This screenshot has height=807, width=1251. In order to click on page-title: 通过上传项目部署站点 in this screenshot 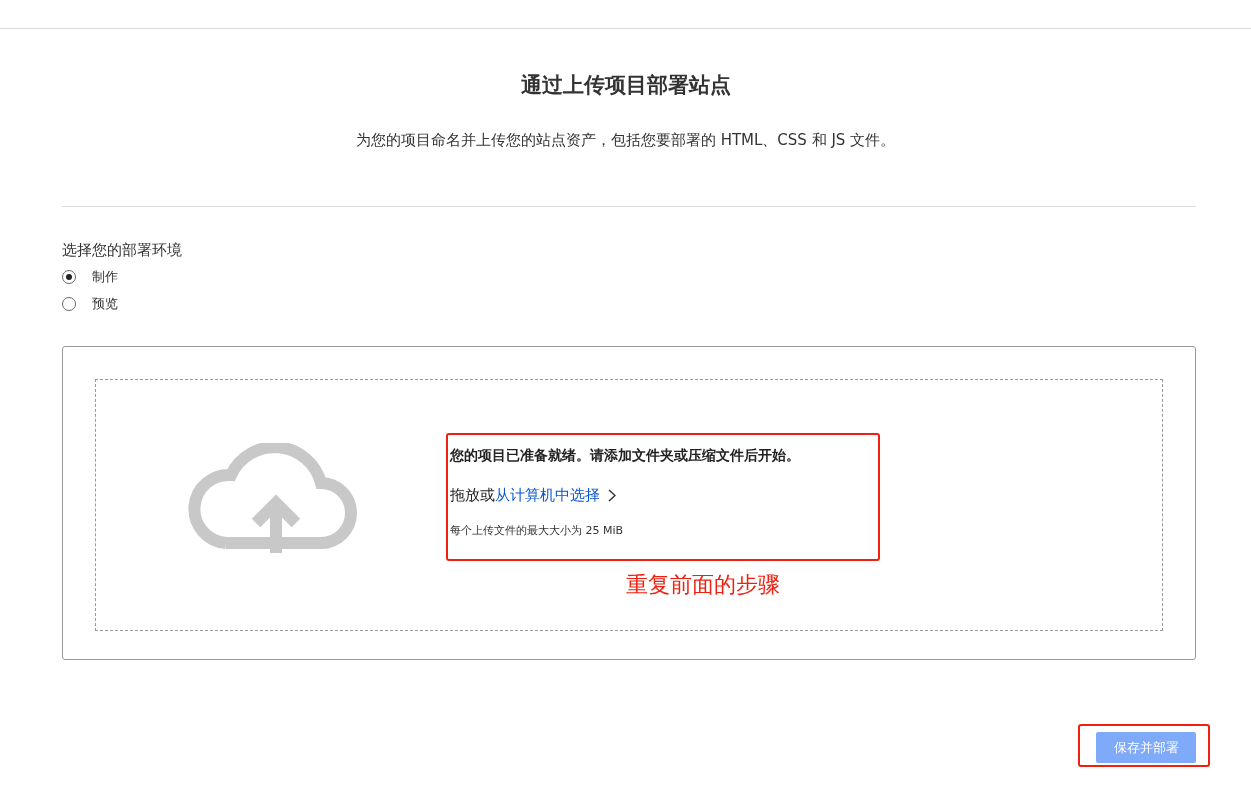, I will do `click(625, 85)`.